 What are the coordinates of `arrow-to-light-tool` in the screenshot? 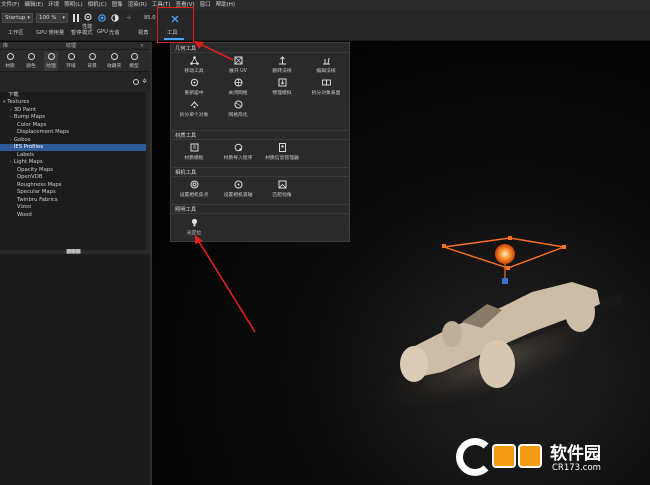 It's located at (225, 284).